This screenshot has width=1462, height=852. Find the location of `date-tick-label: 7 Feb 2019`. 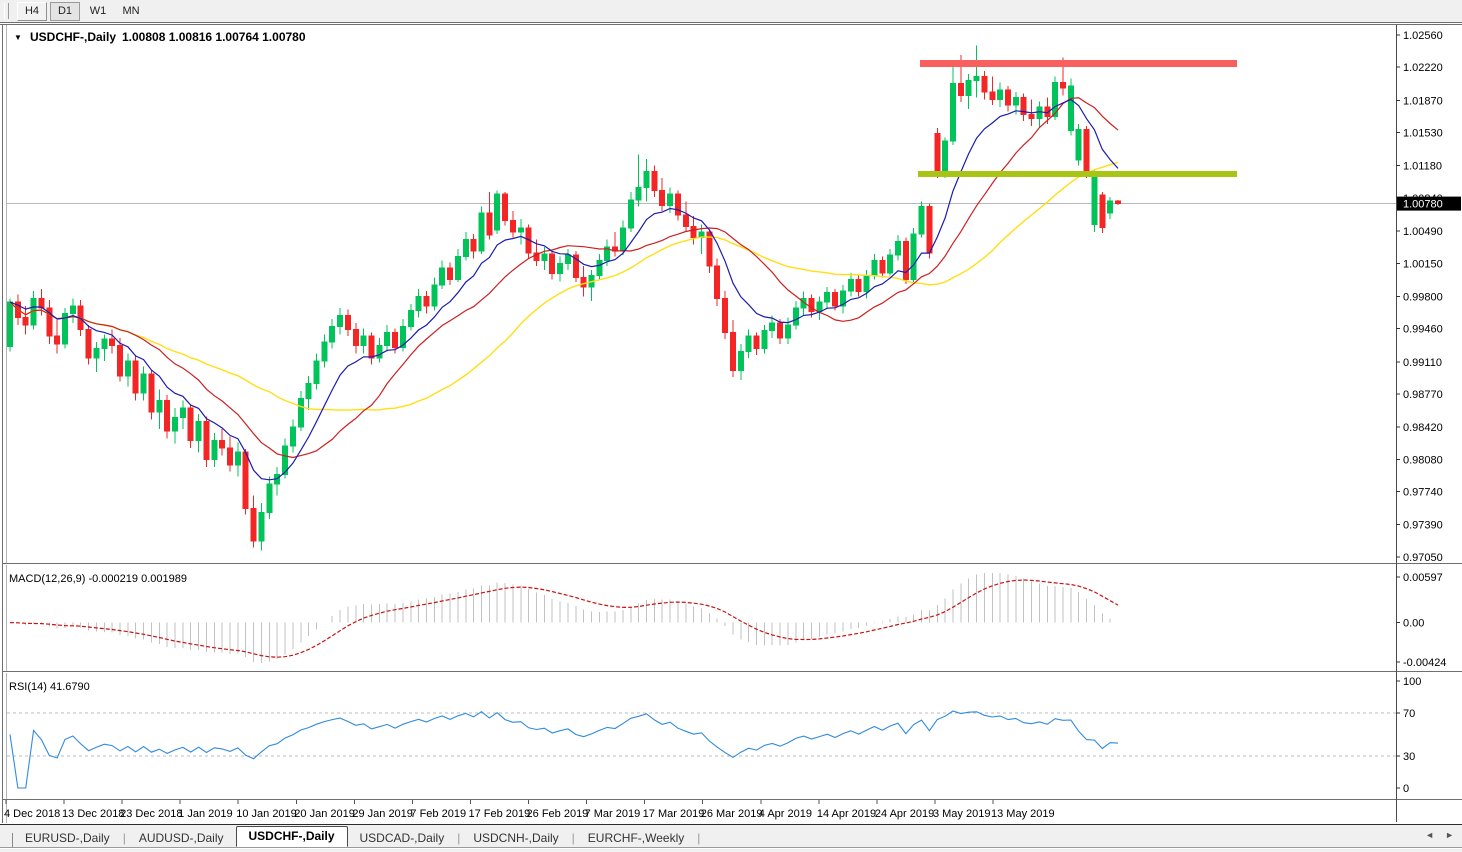

date-tick-label: 7 Feb 2019 is located at coordinates (438, 814).